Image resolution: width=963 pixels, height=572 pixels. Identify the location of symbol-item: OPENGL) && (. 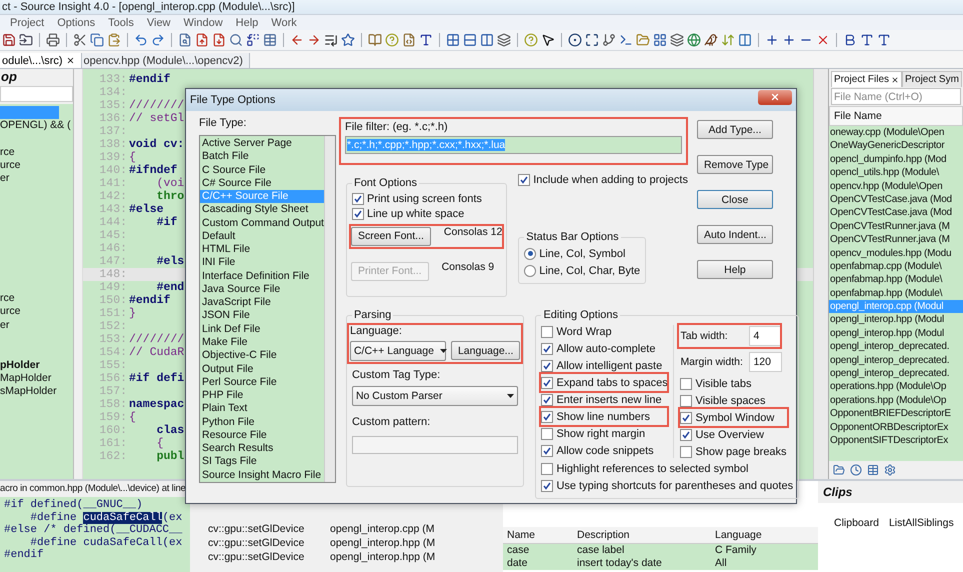
(35, 126).